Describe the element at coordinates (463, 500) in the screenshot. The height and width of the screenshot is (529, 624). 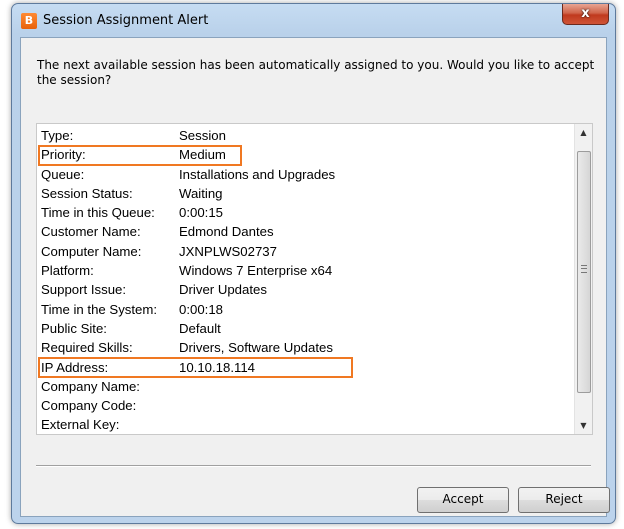
I see `accept-button: Accept` at that location.